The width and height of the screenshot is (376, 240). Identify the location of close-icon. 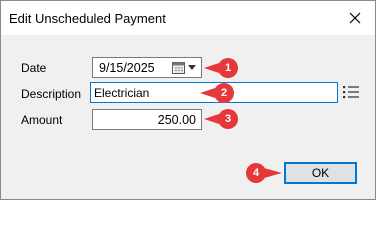
(355, 18).